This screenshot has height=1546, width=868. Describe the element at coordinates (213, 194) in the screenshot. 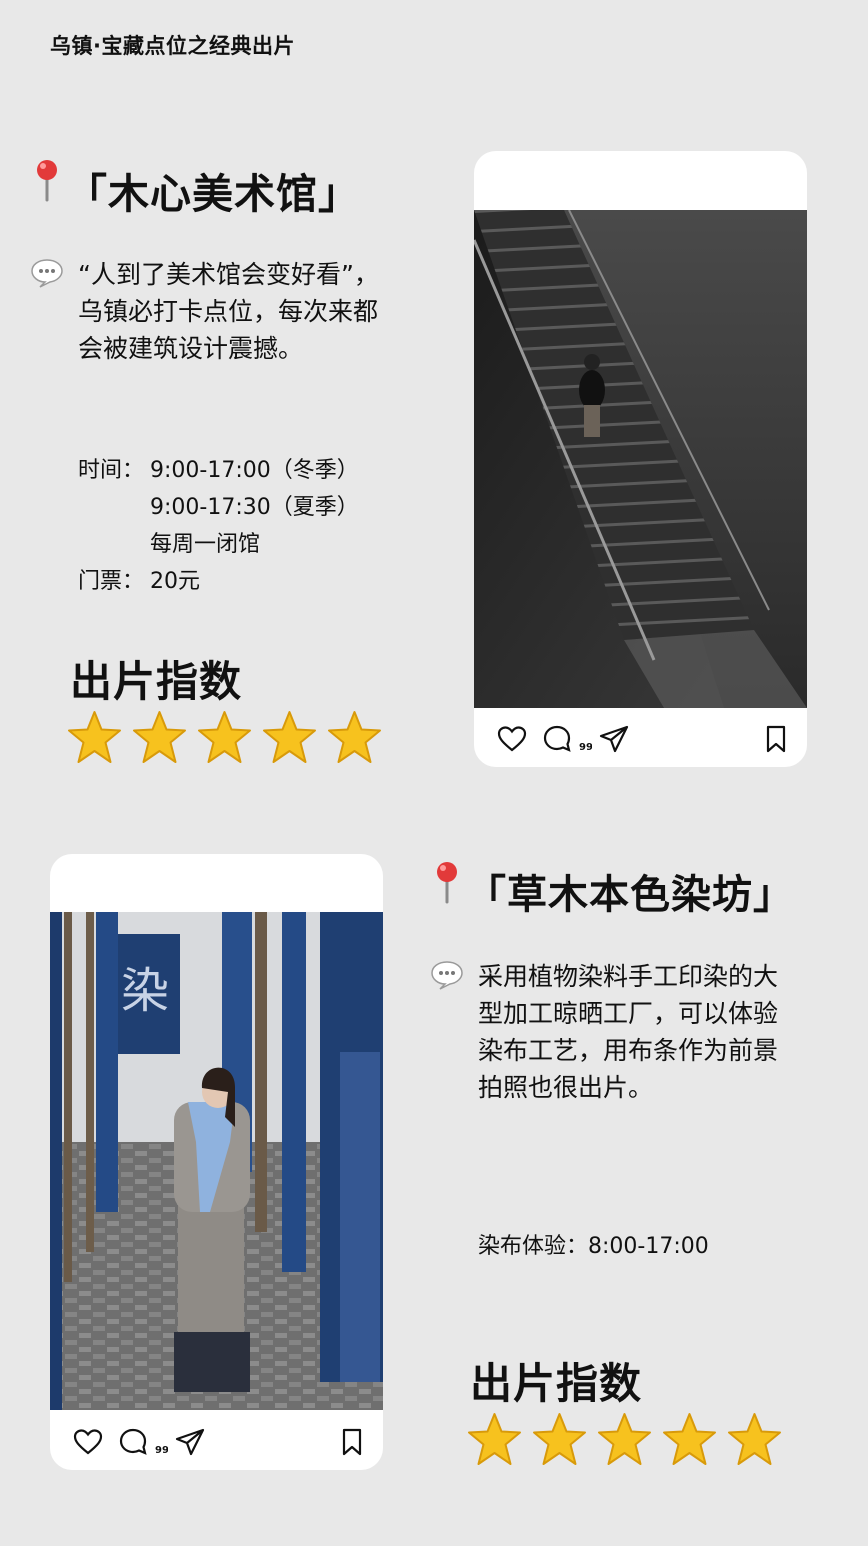

I see `spot-title: 「木心美术馆」` at that location.